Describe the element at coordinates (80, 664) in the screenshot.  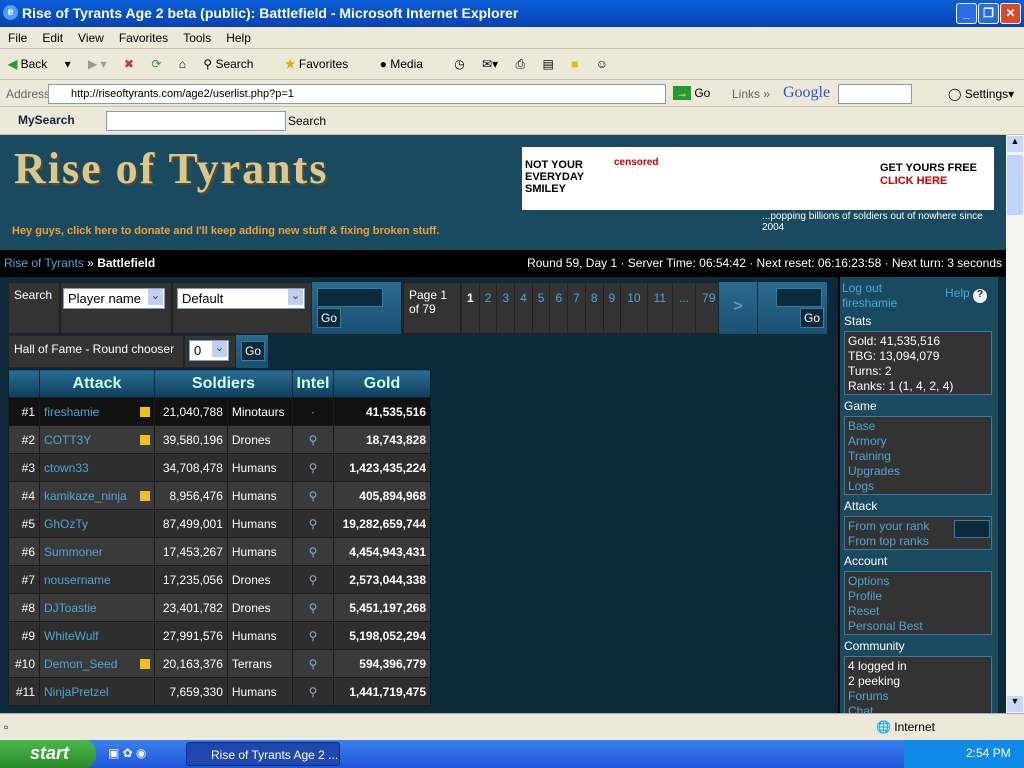
I see `player-link: Demon_Seed` at that location.